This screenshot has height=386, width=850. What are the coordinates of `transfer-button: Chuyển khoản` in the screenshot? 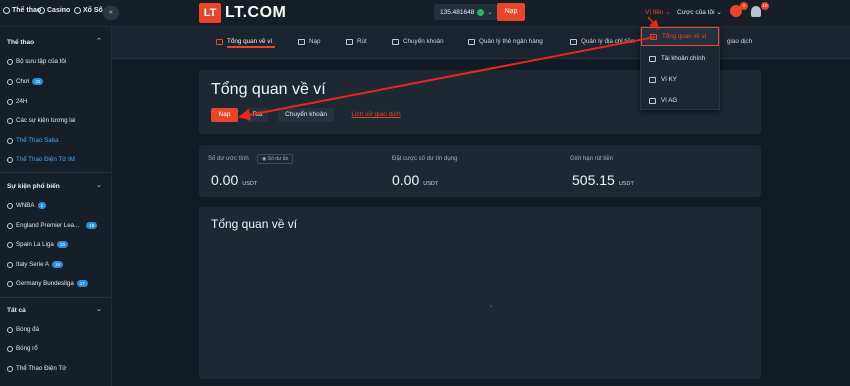 It's located at (306, 115).